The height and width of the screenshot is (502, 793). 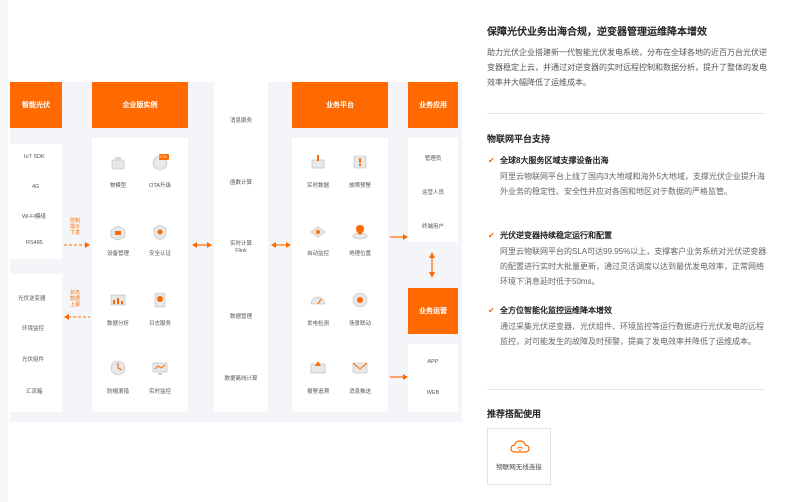 What do you see at coordinates (281, 245) in the screenshot?
I see `services-platform-arrow` at bounding box center [281, 245].